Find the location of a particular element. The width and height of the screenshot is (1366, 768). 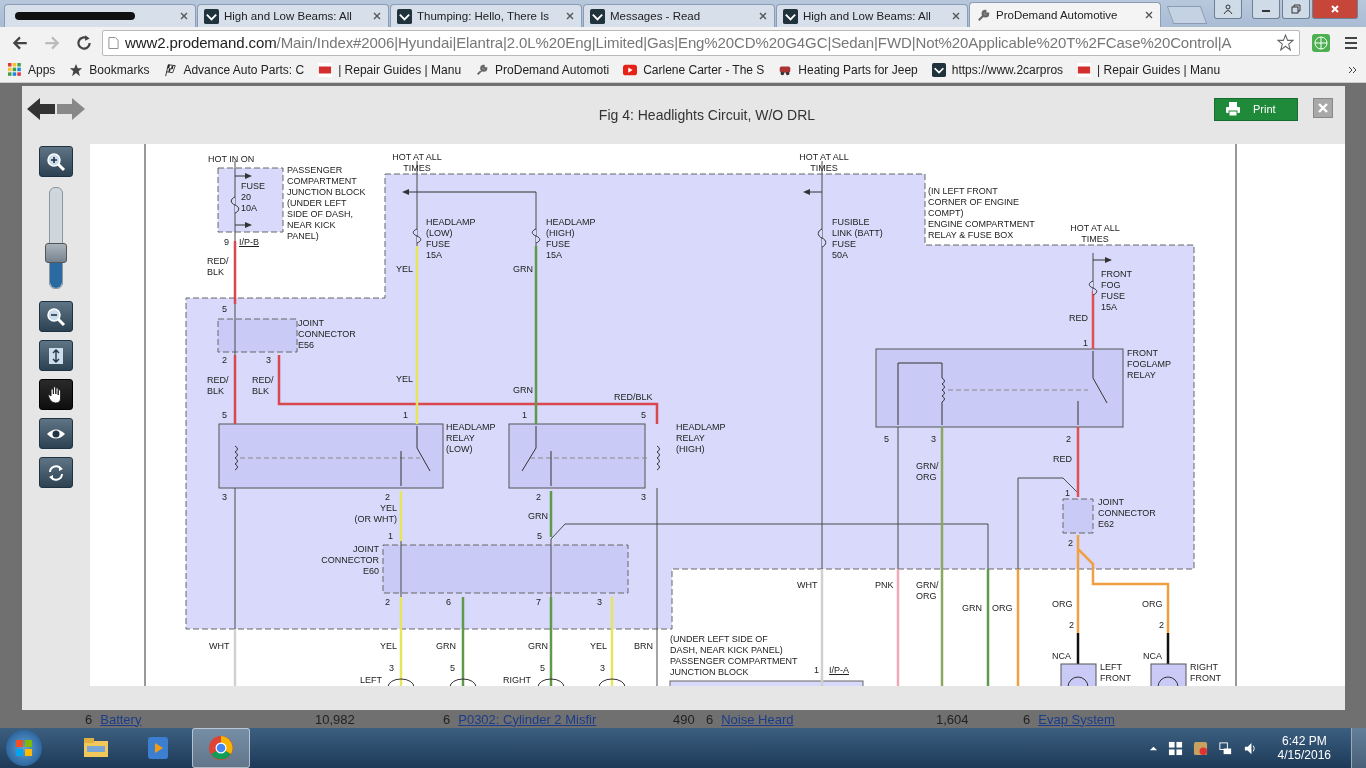

bookmark-item: ProDemand Automoti is located at coordinates (542, 70).